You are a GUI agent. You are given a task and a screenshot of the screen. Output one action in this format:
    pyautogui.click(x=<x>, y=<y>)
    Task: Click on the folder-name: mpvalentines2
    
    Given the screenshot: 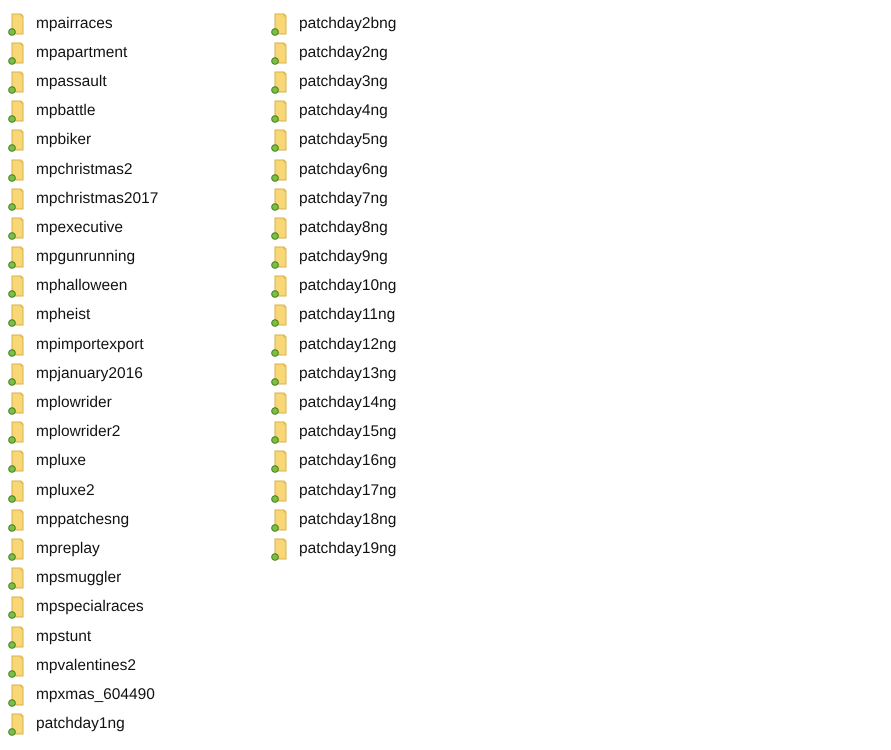 What is the action you would take?
    pyautogui.click(x=86, y=666)
    